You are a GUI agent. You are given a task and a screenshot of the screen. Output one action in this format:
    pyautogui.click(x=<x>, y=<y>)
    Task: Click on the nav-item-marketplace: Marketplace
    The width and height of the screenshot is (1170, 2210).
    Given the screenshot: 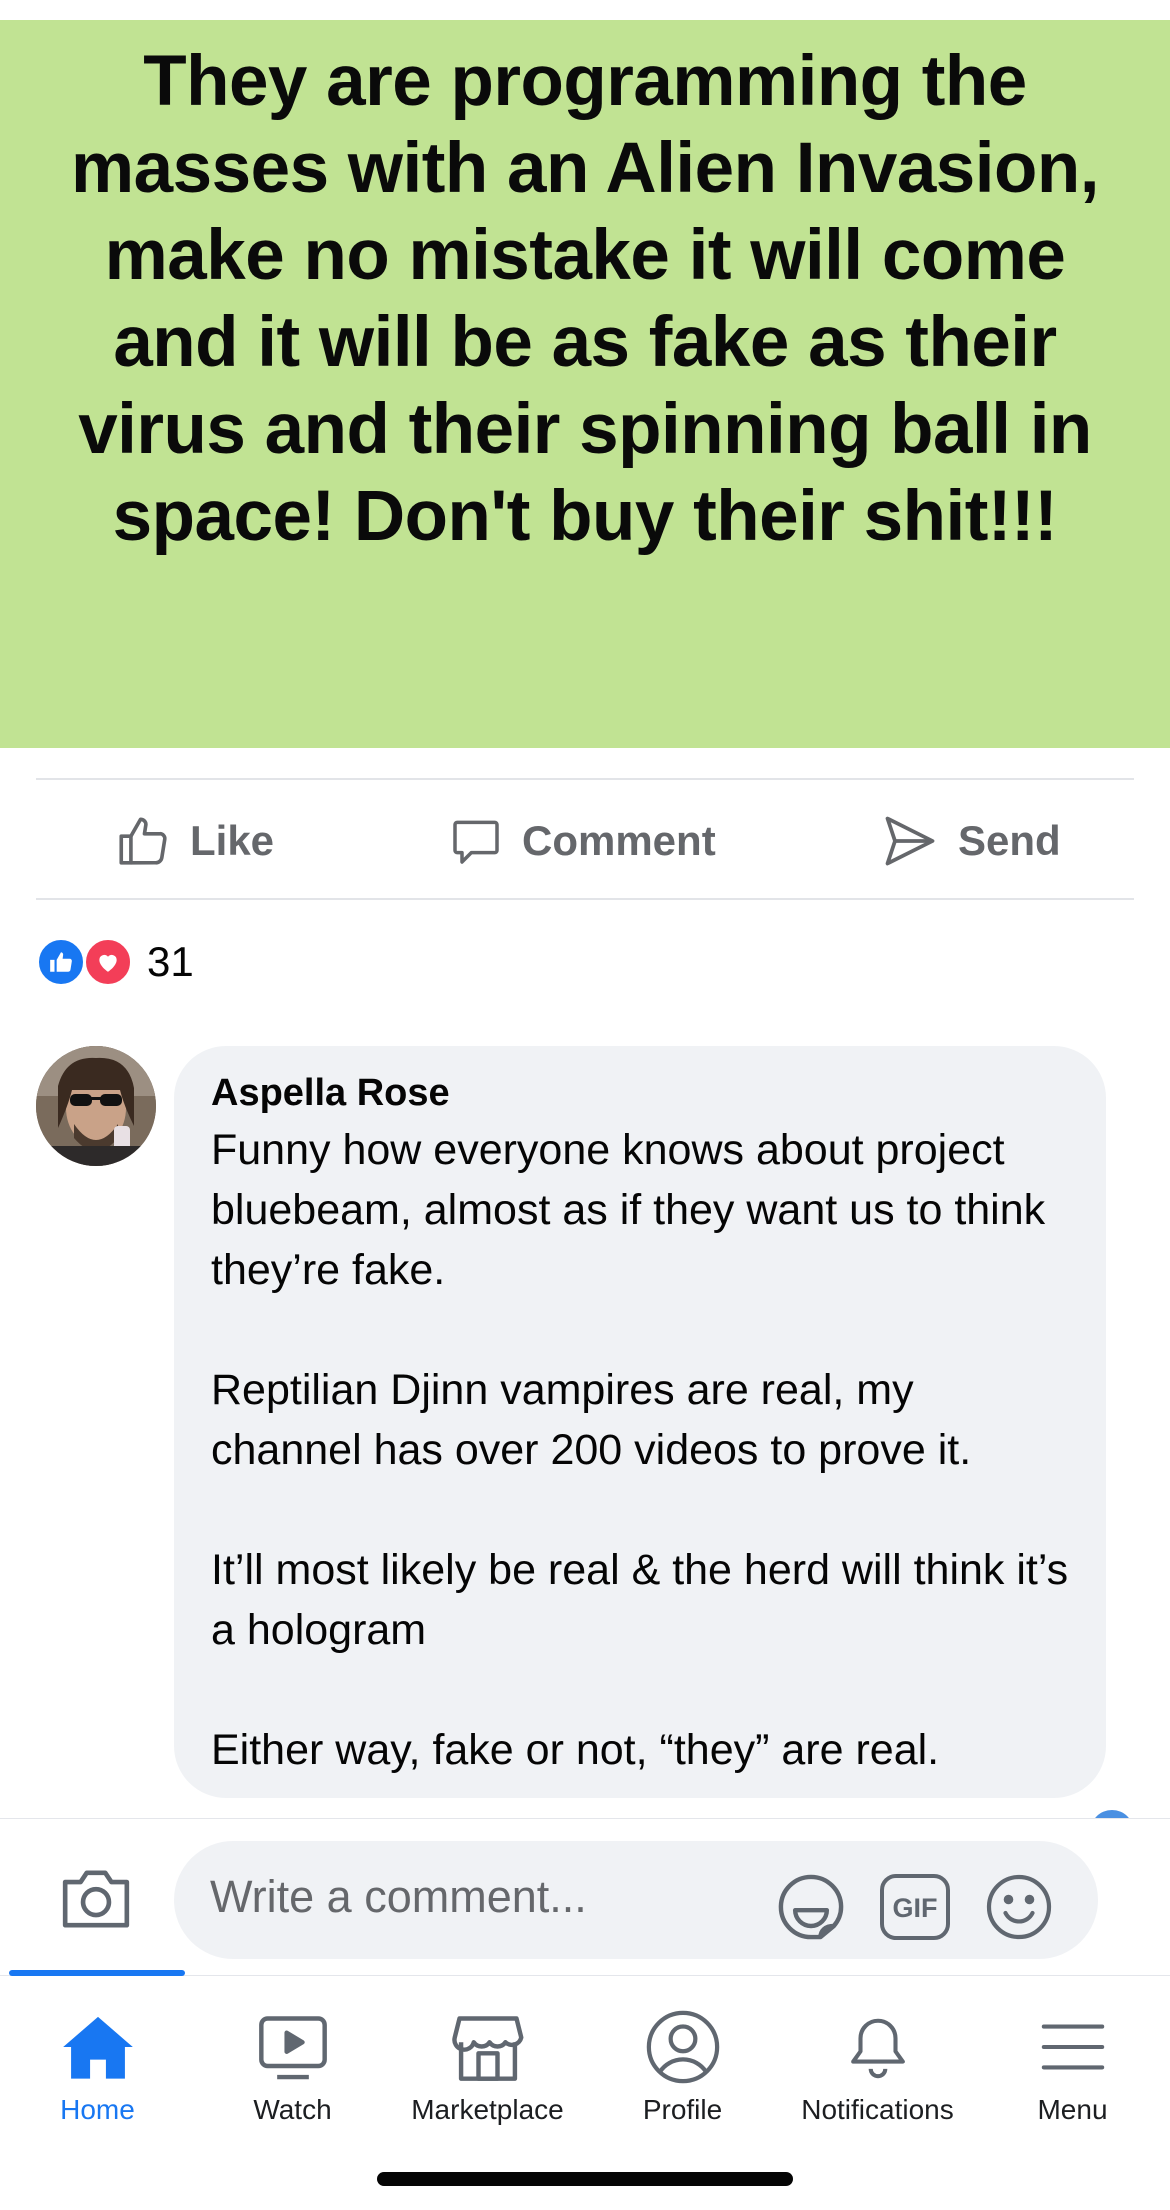 What is the action you would take?
    pyautogui.click(x=487, y=2051)
    